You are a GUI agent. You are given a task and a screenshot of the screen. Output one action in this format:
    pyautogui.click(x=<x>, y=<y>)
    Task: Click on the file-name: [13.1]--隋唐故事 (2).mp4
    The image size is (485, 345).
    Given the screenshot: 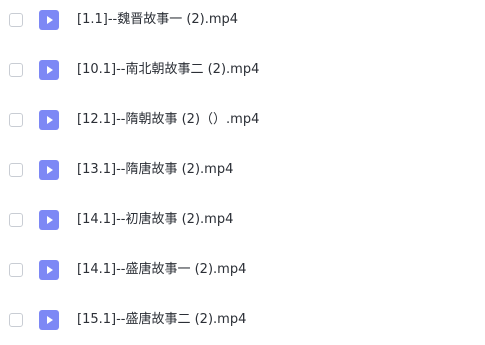 What is the action you would take?
    pyautogui.click(x=155, y=170)
    